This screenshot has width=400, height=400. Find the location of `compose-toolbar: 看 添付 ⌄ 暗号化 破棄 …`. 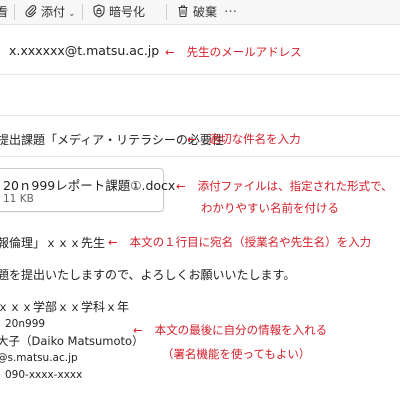

compose-toolbar: 看 添付 ⌄ 暗号化 破棄 … is located at coordinates (200, 12).